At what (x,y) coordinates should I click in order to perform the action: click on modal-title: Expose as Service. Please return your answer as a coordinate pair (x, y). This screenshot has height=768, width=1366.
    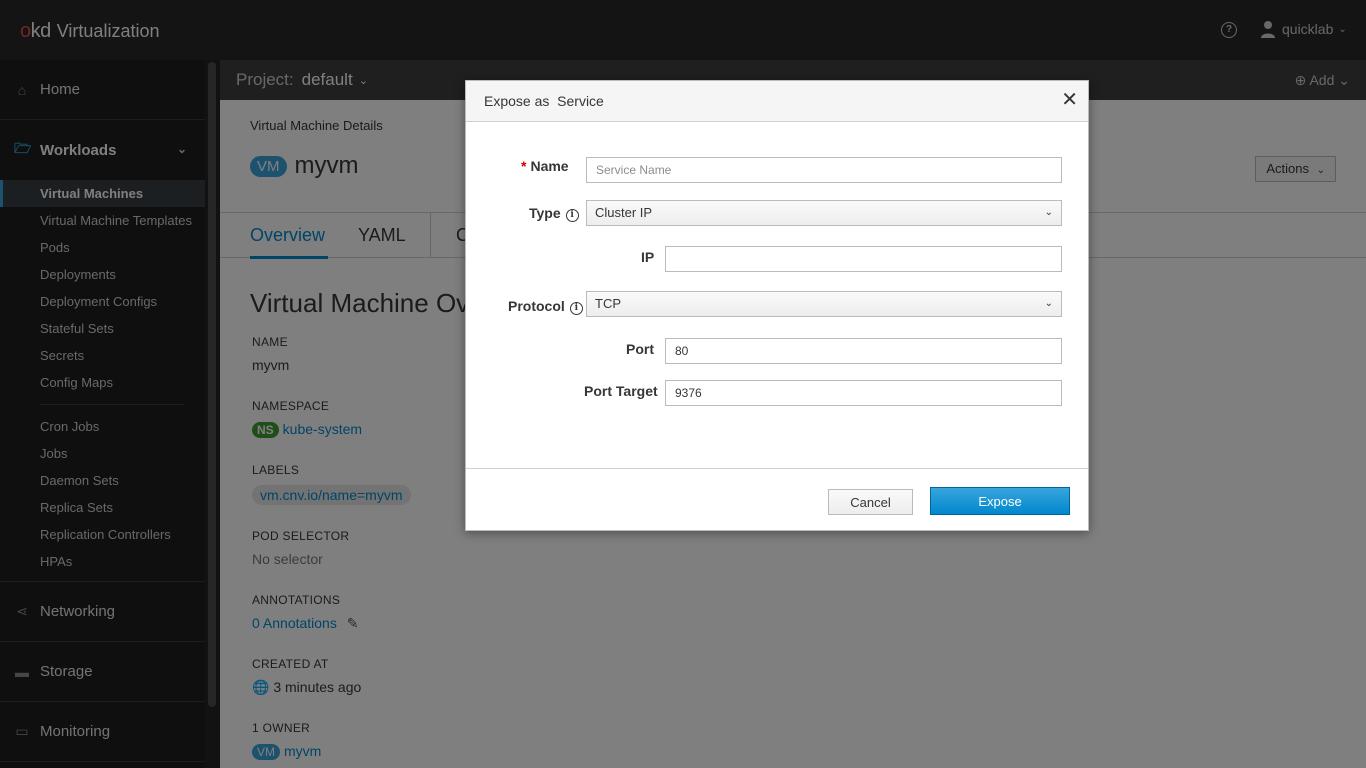
    Looking at the image, I should click on (544, 101).